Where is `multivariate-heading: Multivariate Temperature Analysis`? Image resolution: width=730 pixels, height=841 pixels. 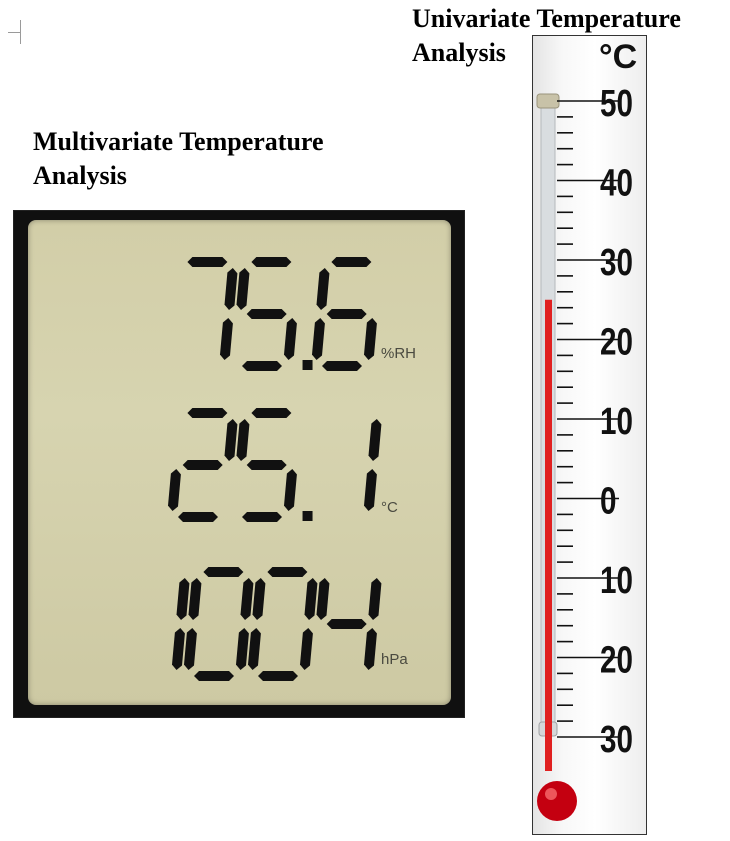 multivariate-heading: Multivariate Temperature Analysis is located at coordinates (178, 159).